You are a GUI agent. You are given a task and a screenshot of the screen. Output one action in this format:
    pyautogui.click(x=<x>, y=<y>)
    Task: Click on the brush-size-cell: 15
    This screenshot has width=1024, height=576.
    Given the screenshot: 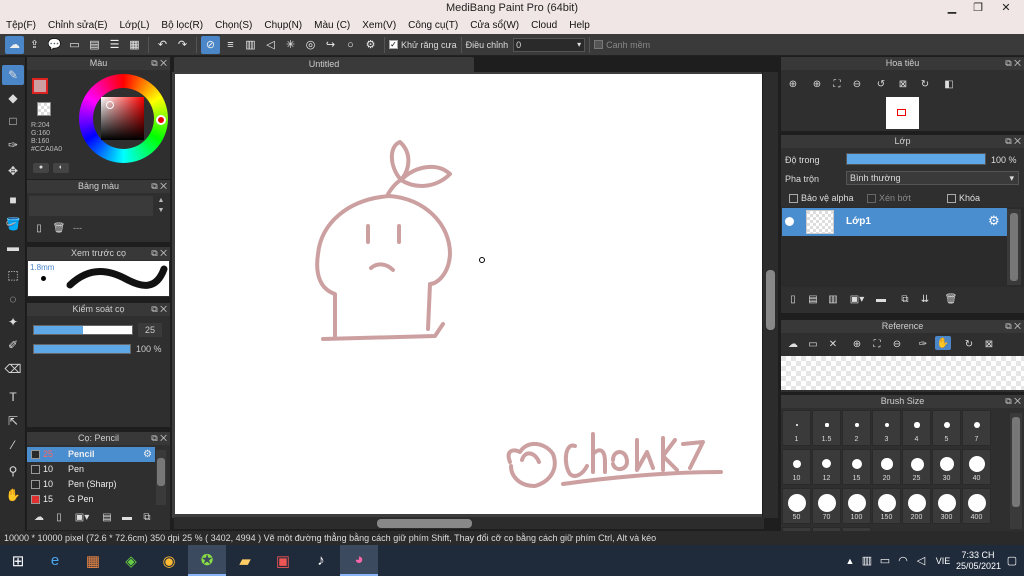 What is the action you would take?
    pyautogui.click(x=856, y=467)
    